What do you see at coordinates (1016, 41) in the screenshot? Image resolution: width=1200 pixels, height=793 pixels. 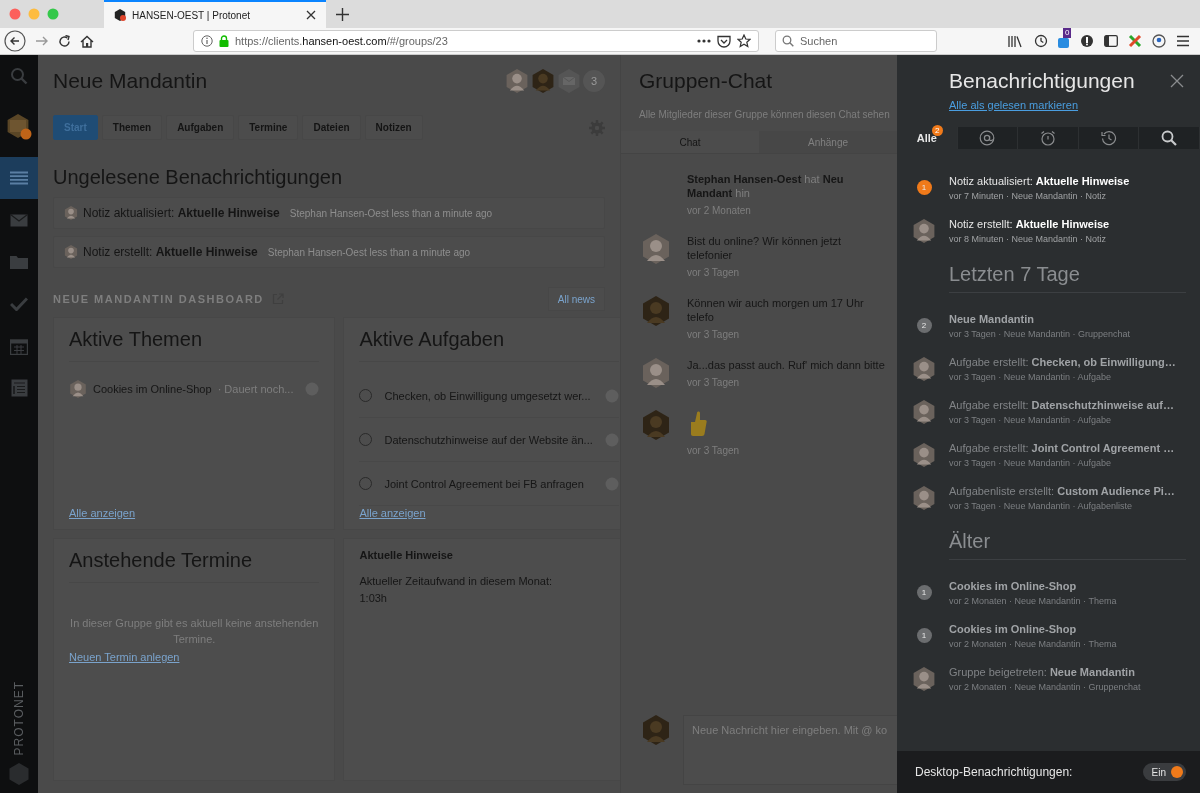 I see `library-icon` at bounding box center [1016, 41].